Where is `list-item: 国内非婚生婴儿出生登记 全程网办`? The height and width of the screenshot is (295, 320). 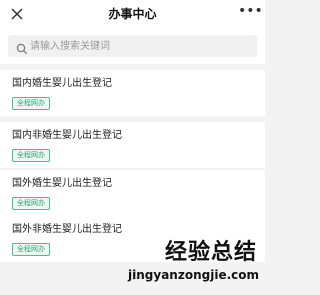 list-item: 国内非婚生婴儿出生登记 全程网办 is located at coordinates (132, 145).